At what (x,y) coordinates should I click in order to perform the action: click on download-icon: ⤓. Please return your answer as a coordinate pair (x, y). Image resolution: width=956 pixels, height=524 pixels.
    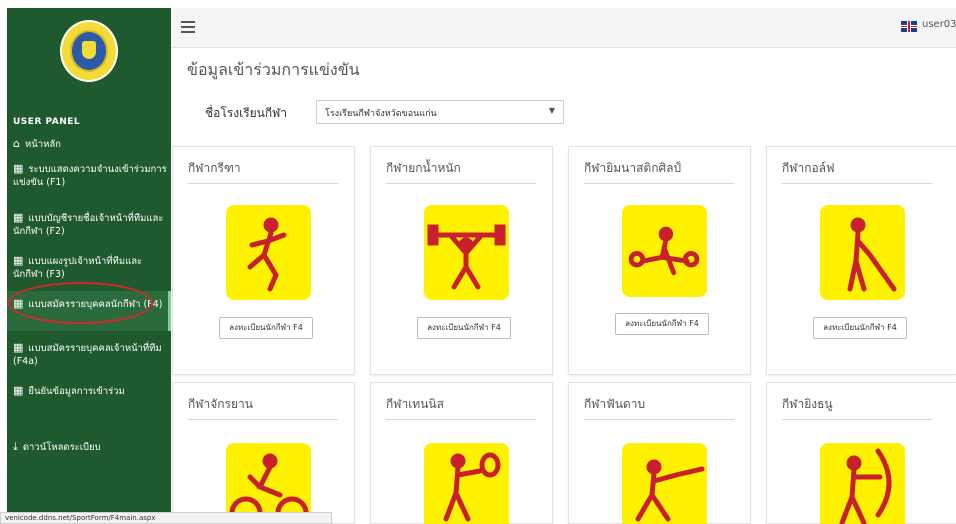
    Looking at the image, I should click on (15, 446).